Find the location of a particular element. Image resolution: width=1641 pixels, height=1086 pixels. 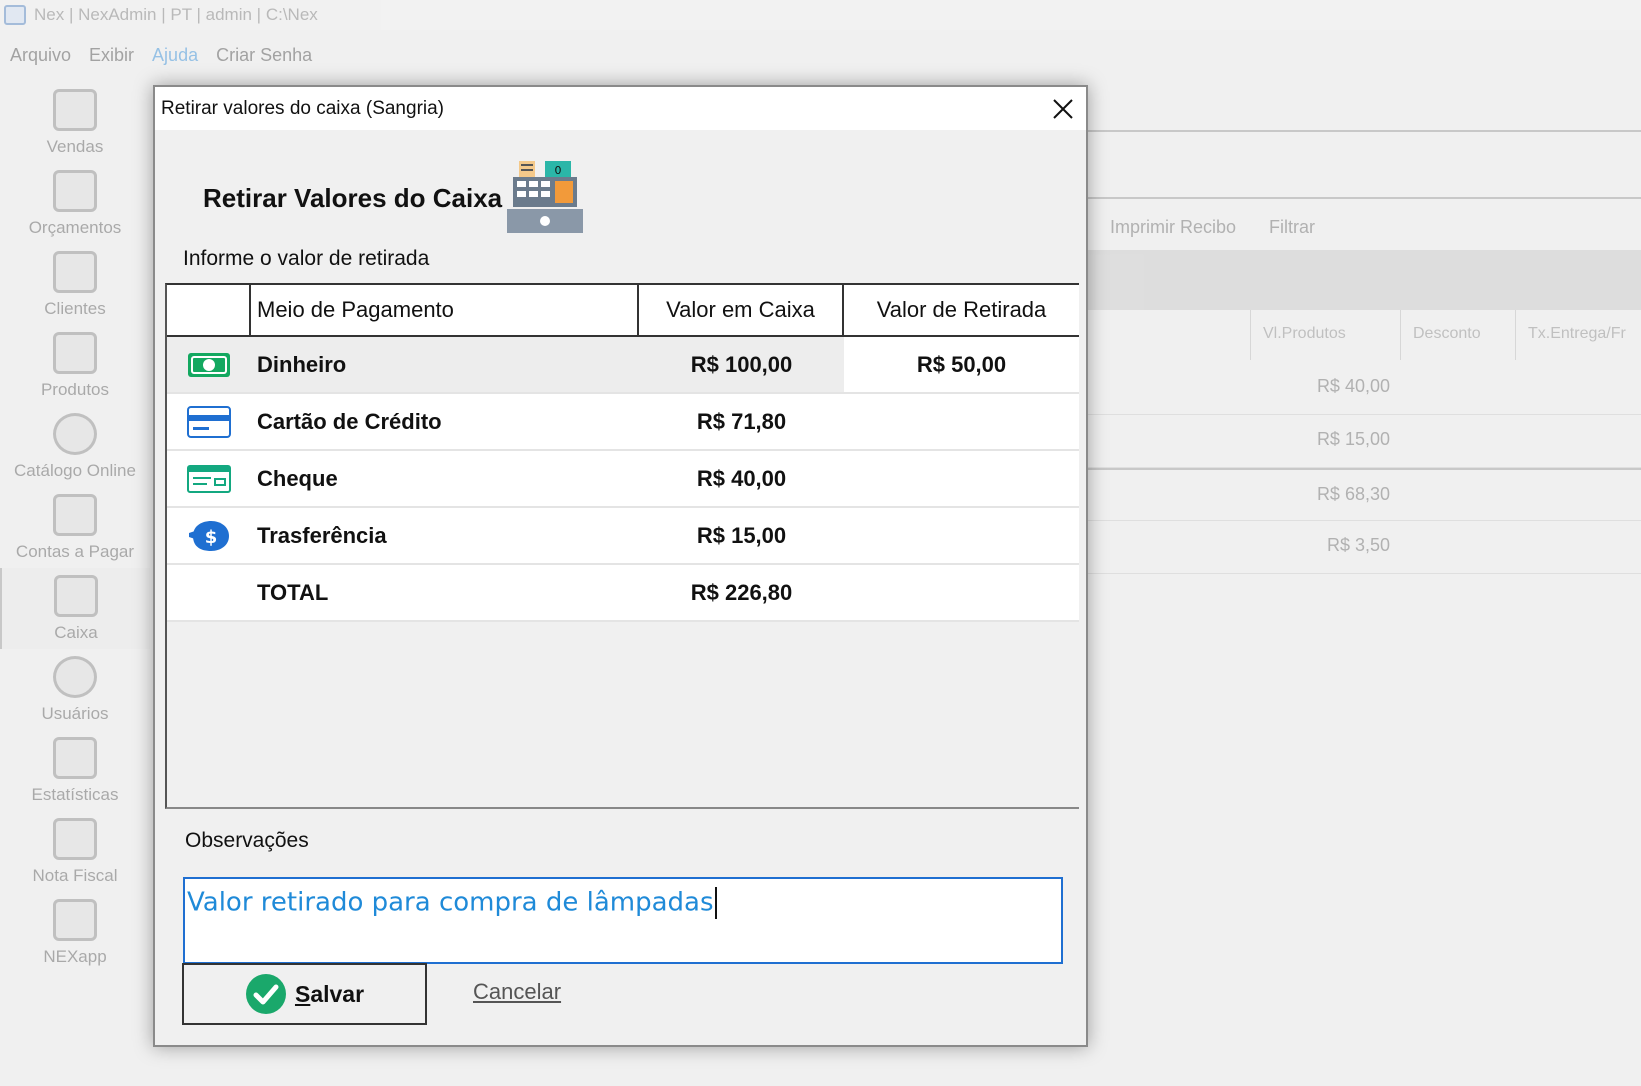

credit-card-icon is located at coordinates (209, 421).